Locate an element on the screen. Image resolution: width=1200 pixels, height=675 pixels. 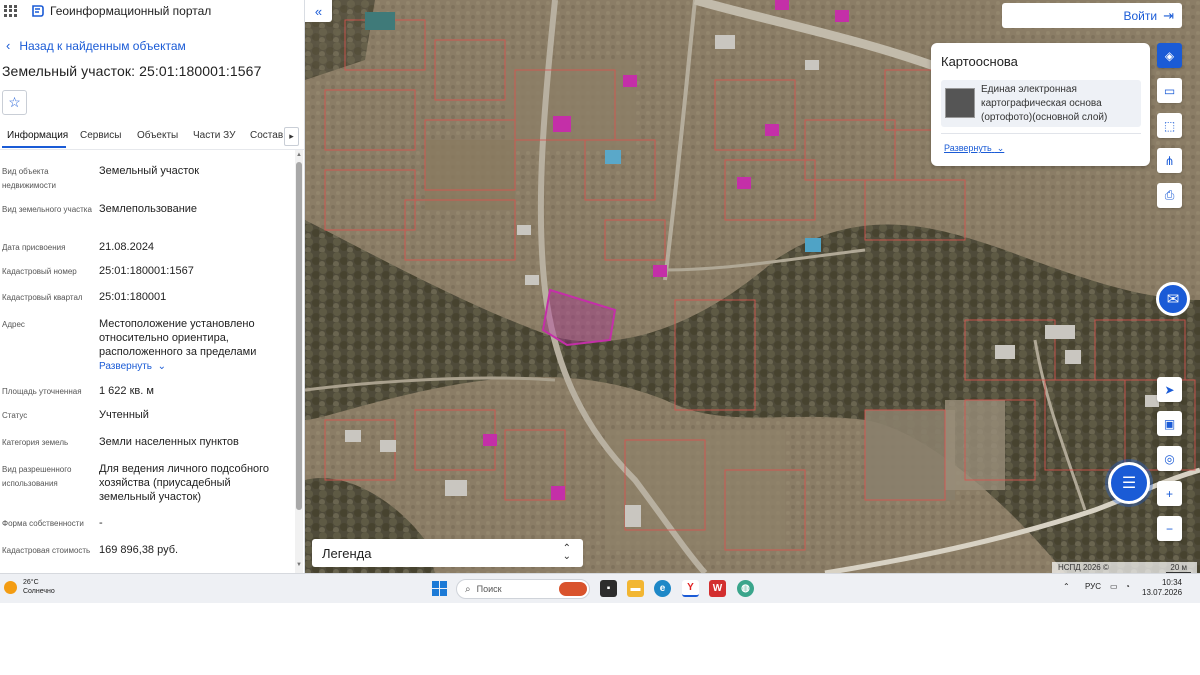
office-app-icon: W is located at coordinates (717, 588).